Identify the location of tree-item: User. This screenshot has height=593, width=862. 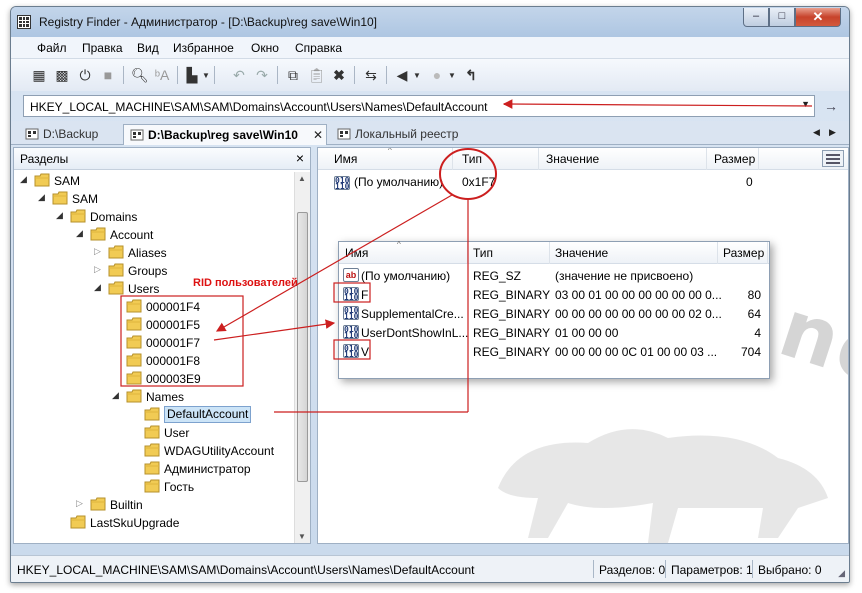
(200, 433).